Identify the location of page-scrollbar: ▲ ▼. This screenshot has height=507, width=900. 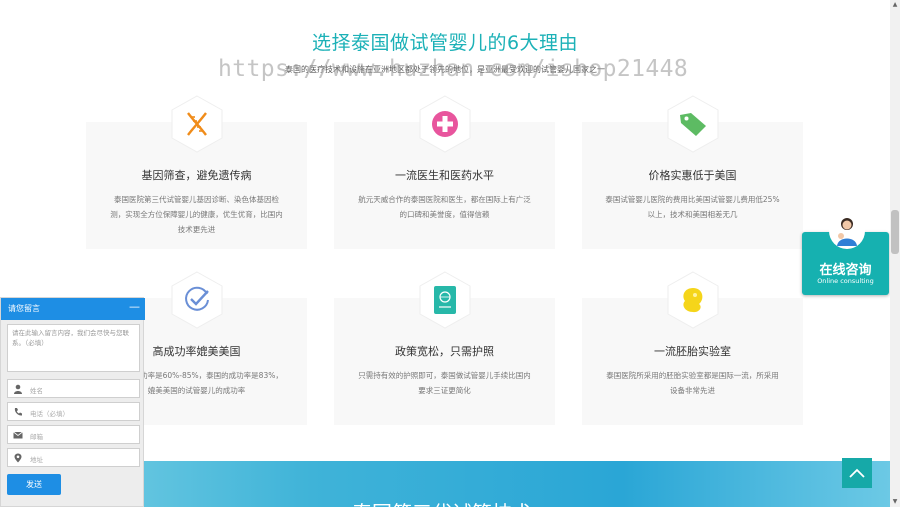
(895, 253).